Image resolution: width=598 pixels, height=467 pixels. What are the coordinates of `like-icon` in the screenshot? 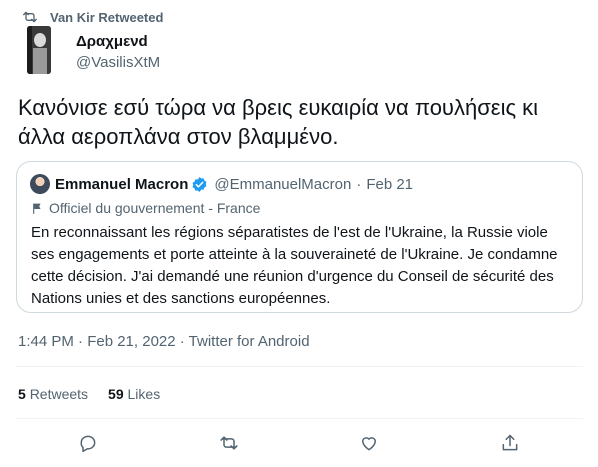 It's located at (369, 444).